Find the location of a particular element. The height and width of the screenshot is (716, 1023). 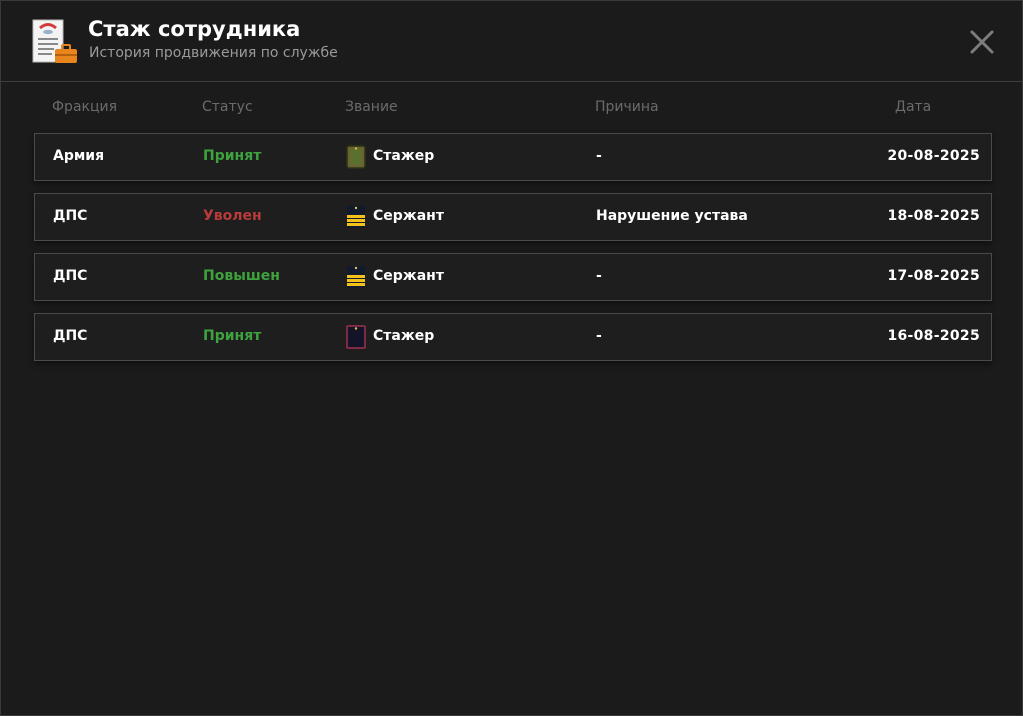

page-subtitle: История продвижения по службе is located at coordinates (213, 53).